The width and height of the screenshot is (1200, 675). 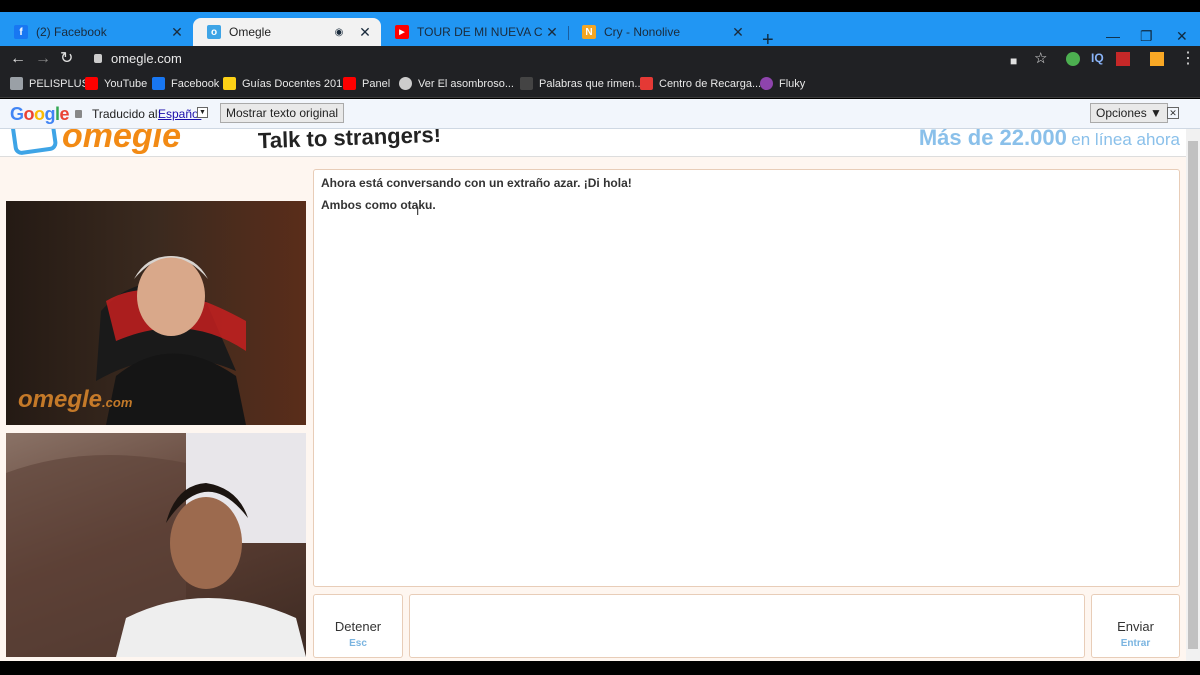 I want to click on self-video, so click(x=156, y=545).